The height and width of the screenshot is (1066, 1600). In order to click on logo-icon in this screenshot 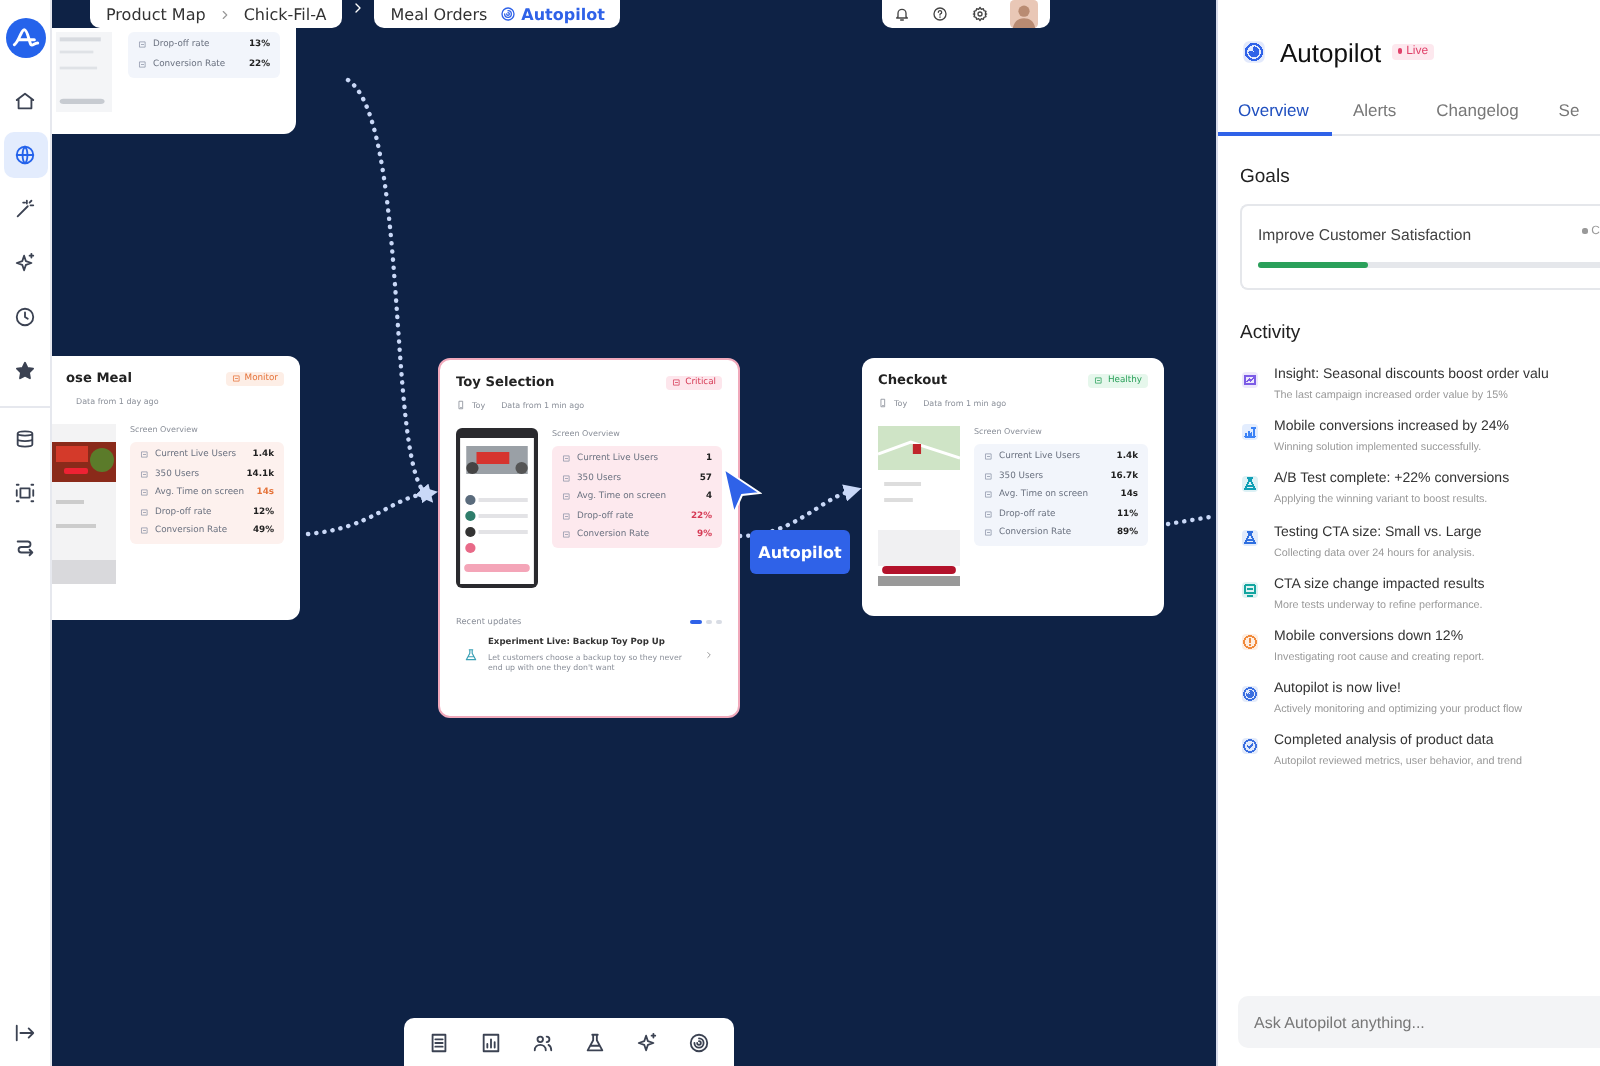, I will do `click(25, 38)`.